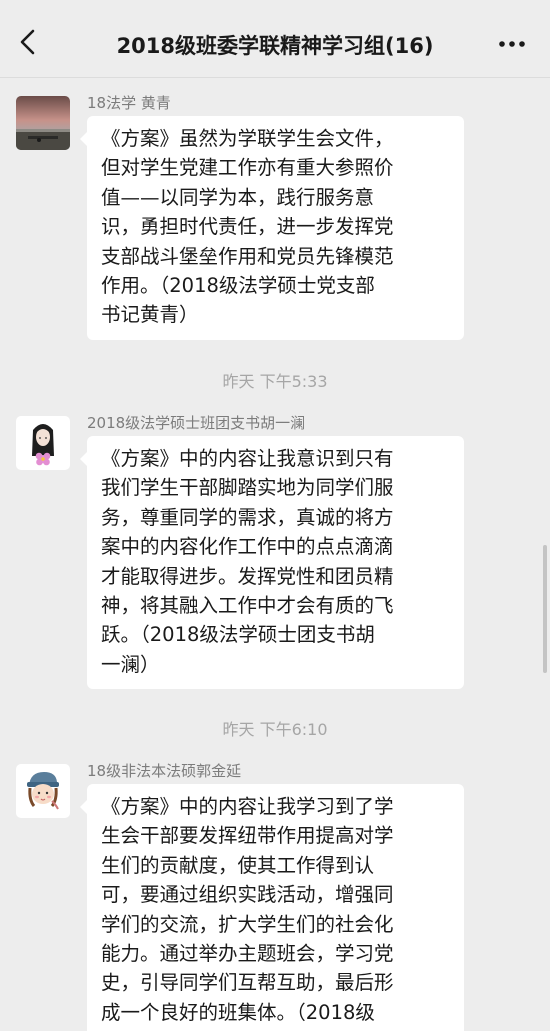  What do you see at coordinates (275, 729) in the screenshot?
I see `timestamp: 昨天 下午6:10` at bounding box center [275, 729].